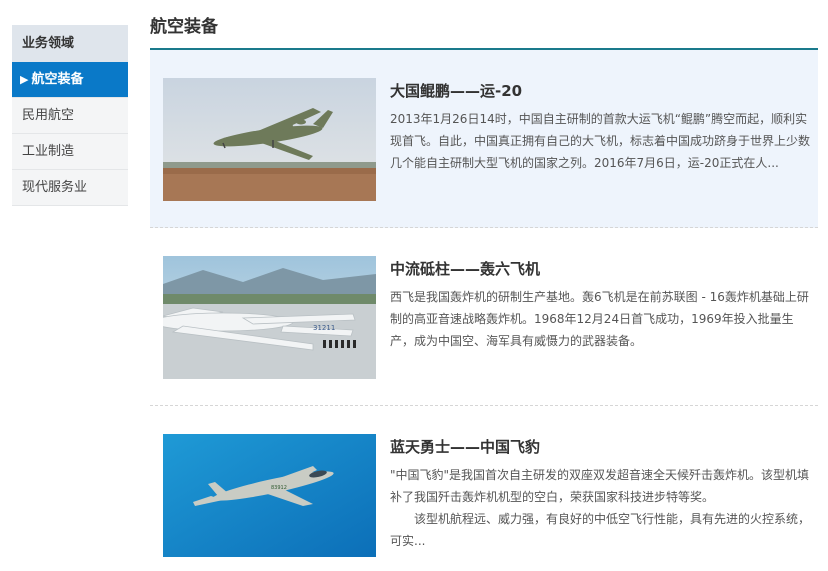  Describe the element at coordinates (465, 446) in the screenshot. I see `article-title: 蓝天勇士——中国飞豹` at that location.